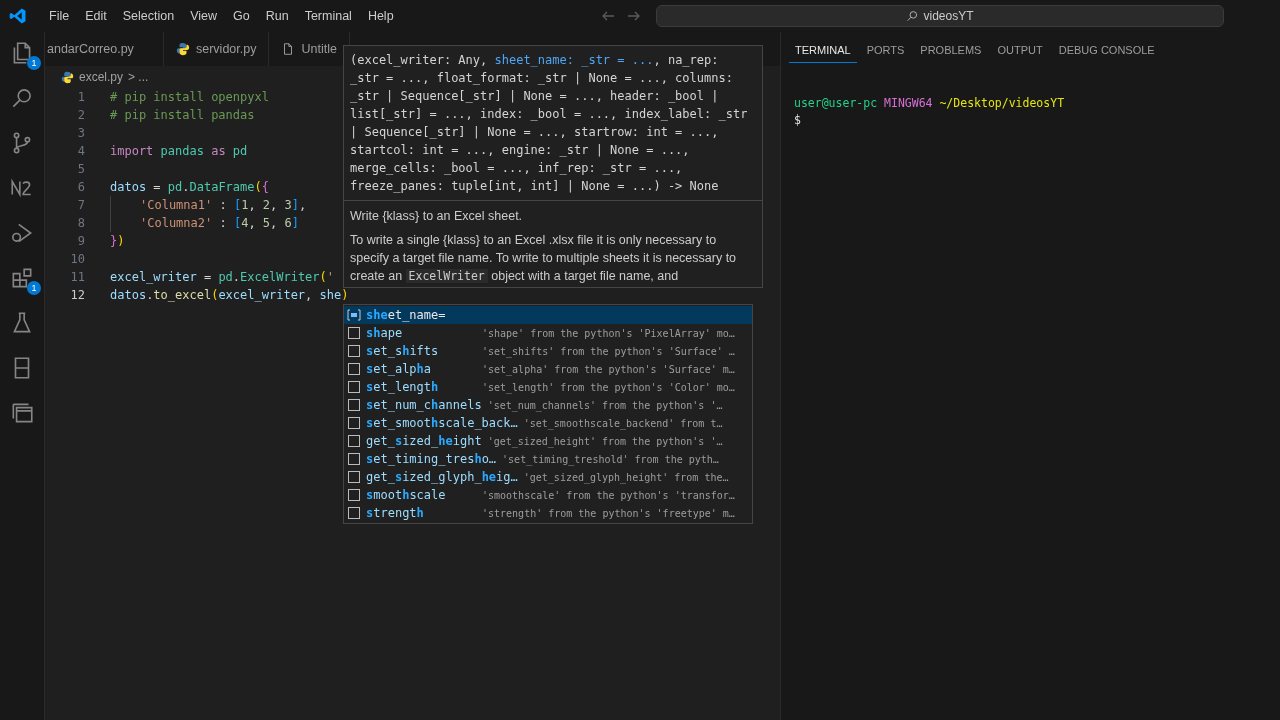 The width and height of the screenshot is (1280, 720). What do you see at coordinates (80, 187) in the screenshot?
I see `line-number: 6` at bounding box center [80, 187].